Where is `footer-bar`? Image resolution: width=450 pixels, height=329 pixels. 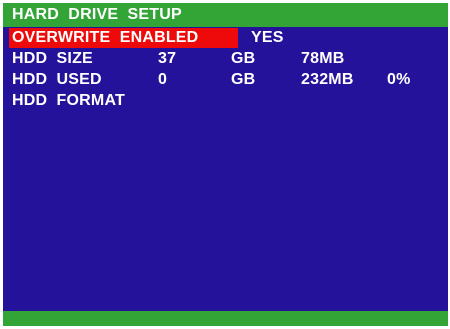 footer-bar is located at coordinates (225, 318).